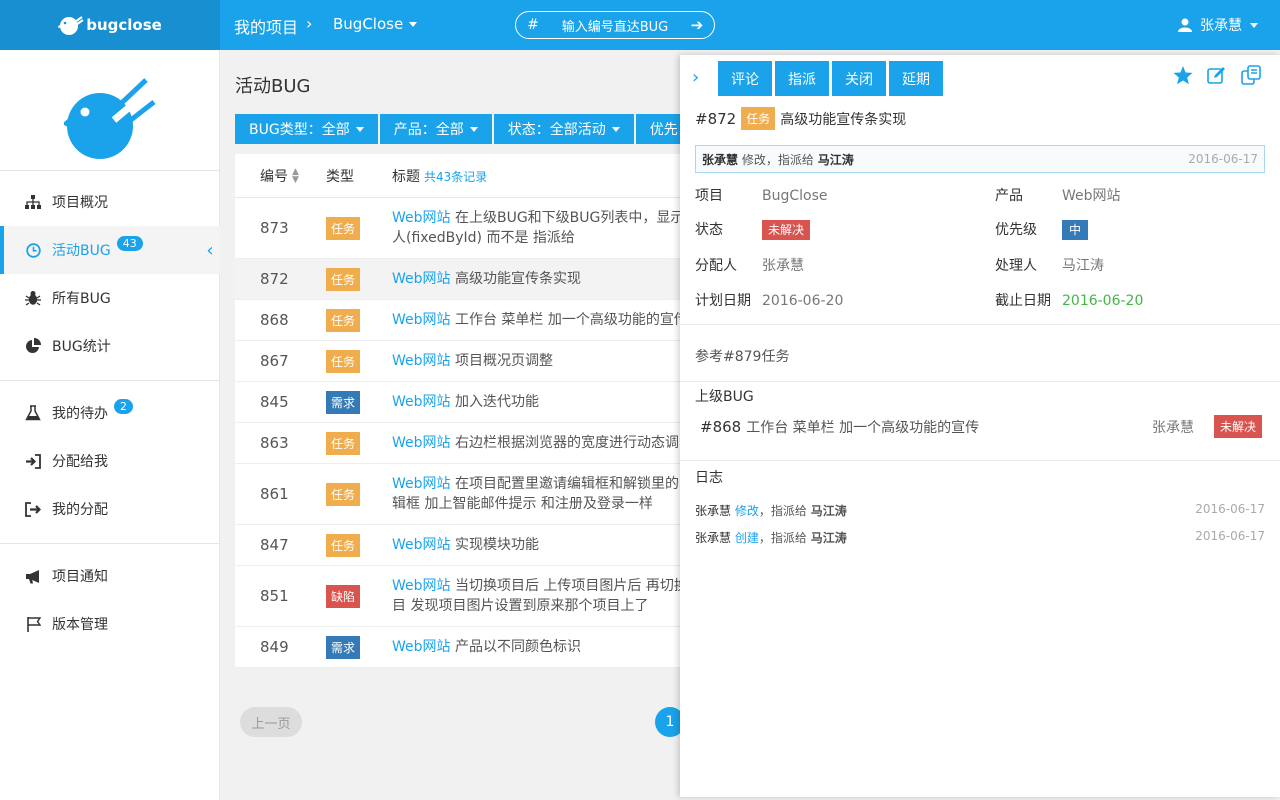 Image resolution: width=1280 pixels, height=800 pixels. Describe the element at coordinates (460, 545) in the screenshot. I see `table-row: 847 任务 Web网站 实现模块功能` at that location.